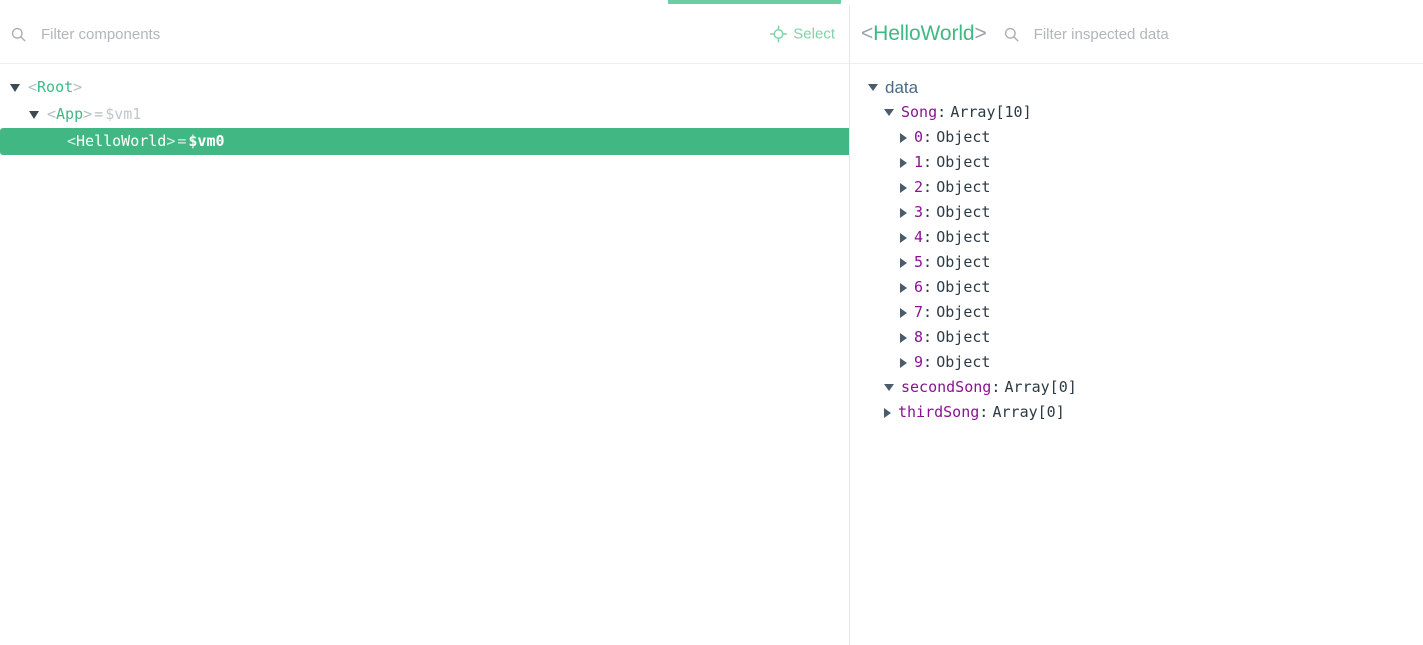 This screenshot has height=645, width=1423. What do you see at coordinates (1161, 312) in the screenshot?
I see `data-row-song-7: 7: Object` at bounding box center [1161, 312].